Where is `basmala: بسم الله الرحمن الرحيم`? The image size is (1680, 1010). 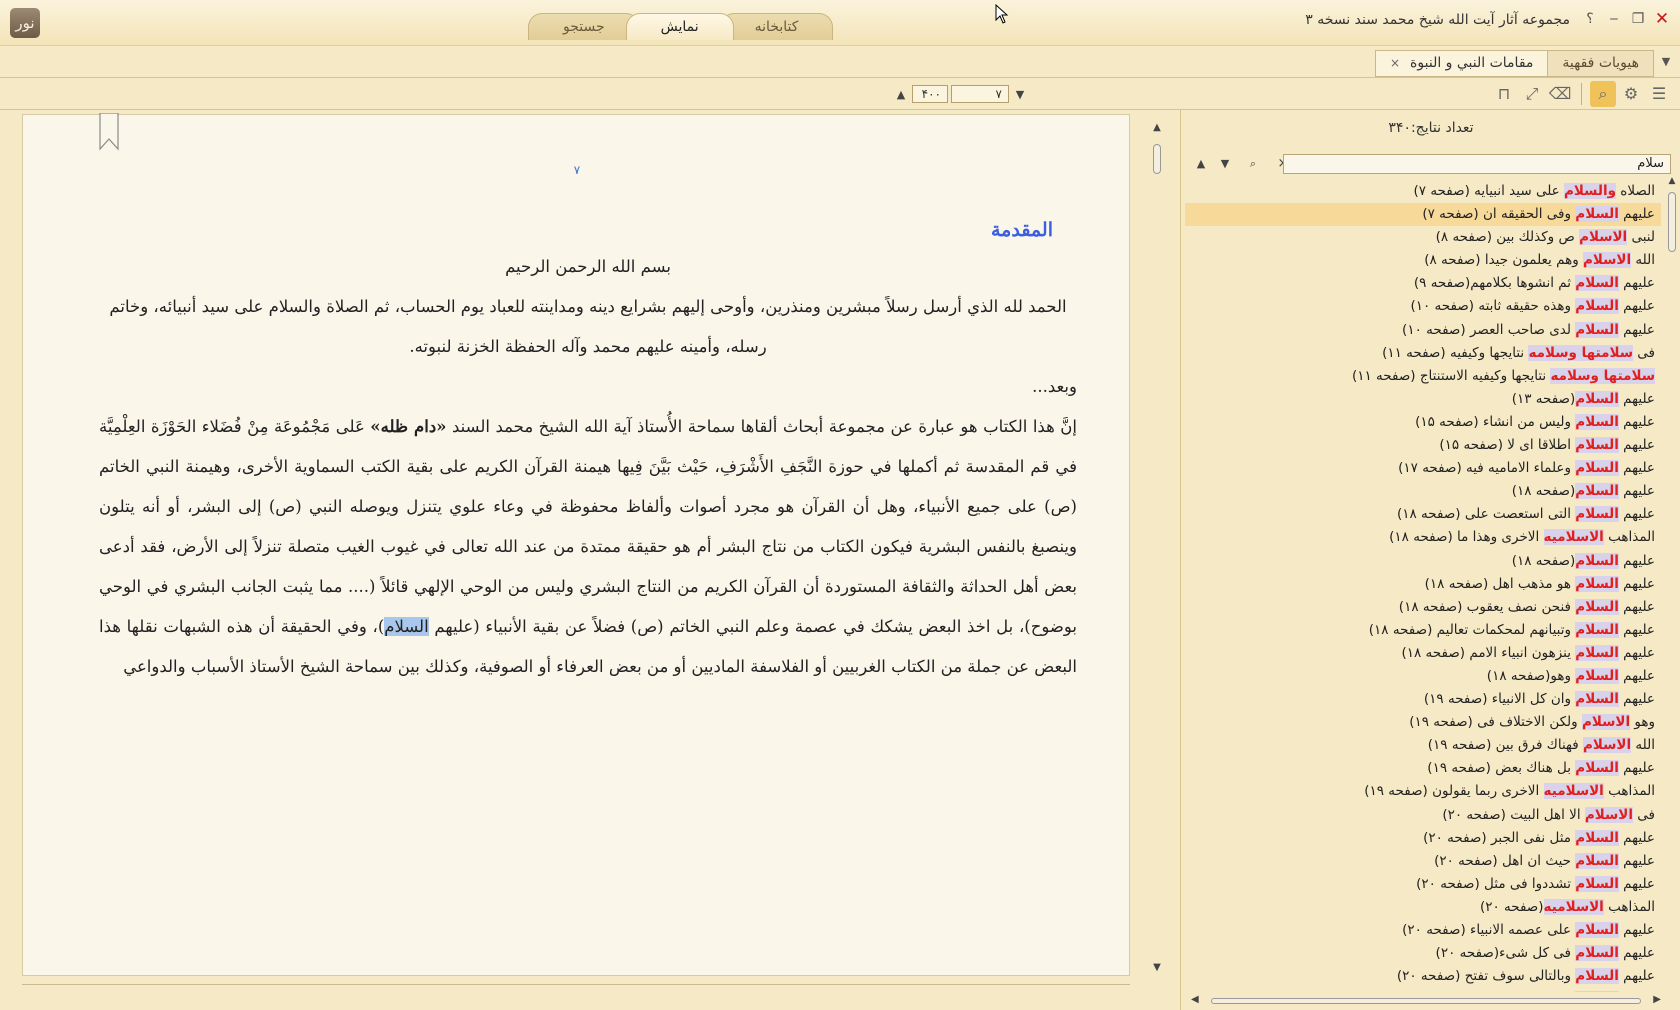 basmala: بسم الله الرحمن الرحيم is located at coordinates (588, 266).